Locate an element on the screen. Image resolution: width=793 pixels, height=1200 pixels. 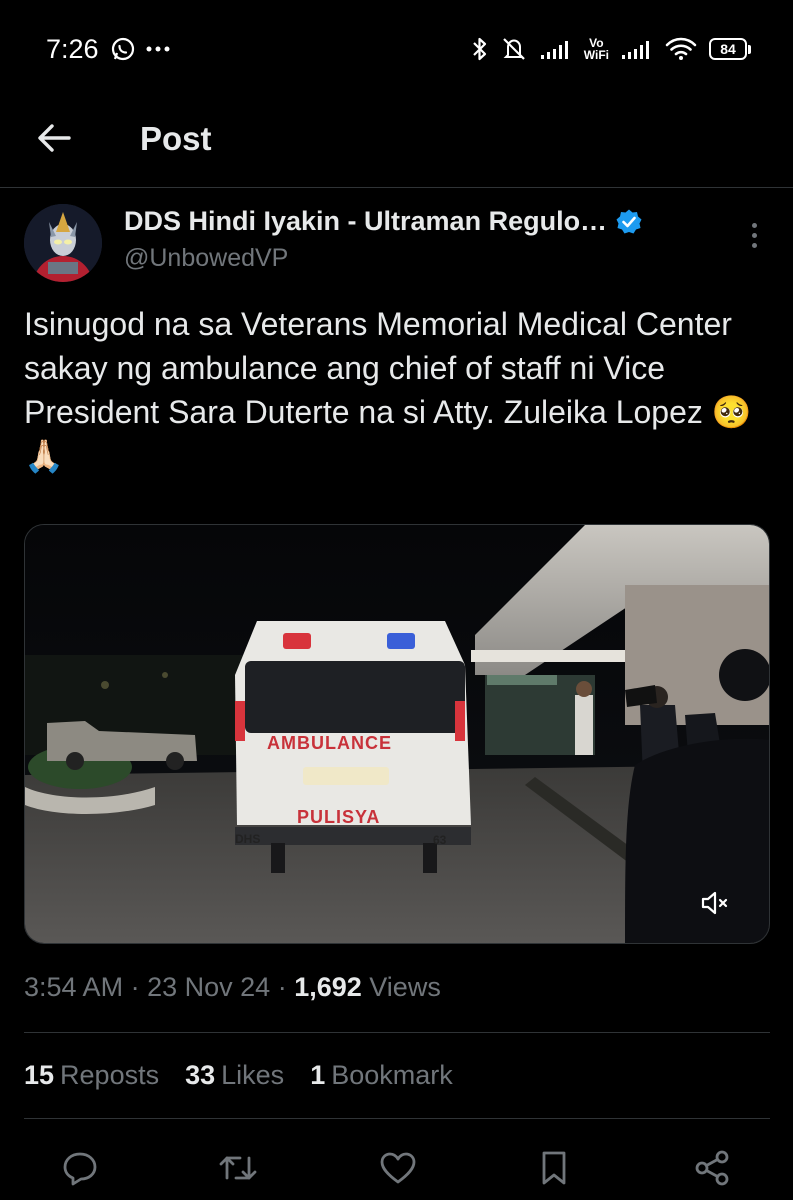
signal-icon is located at coordinates (554, 50).